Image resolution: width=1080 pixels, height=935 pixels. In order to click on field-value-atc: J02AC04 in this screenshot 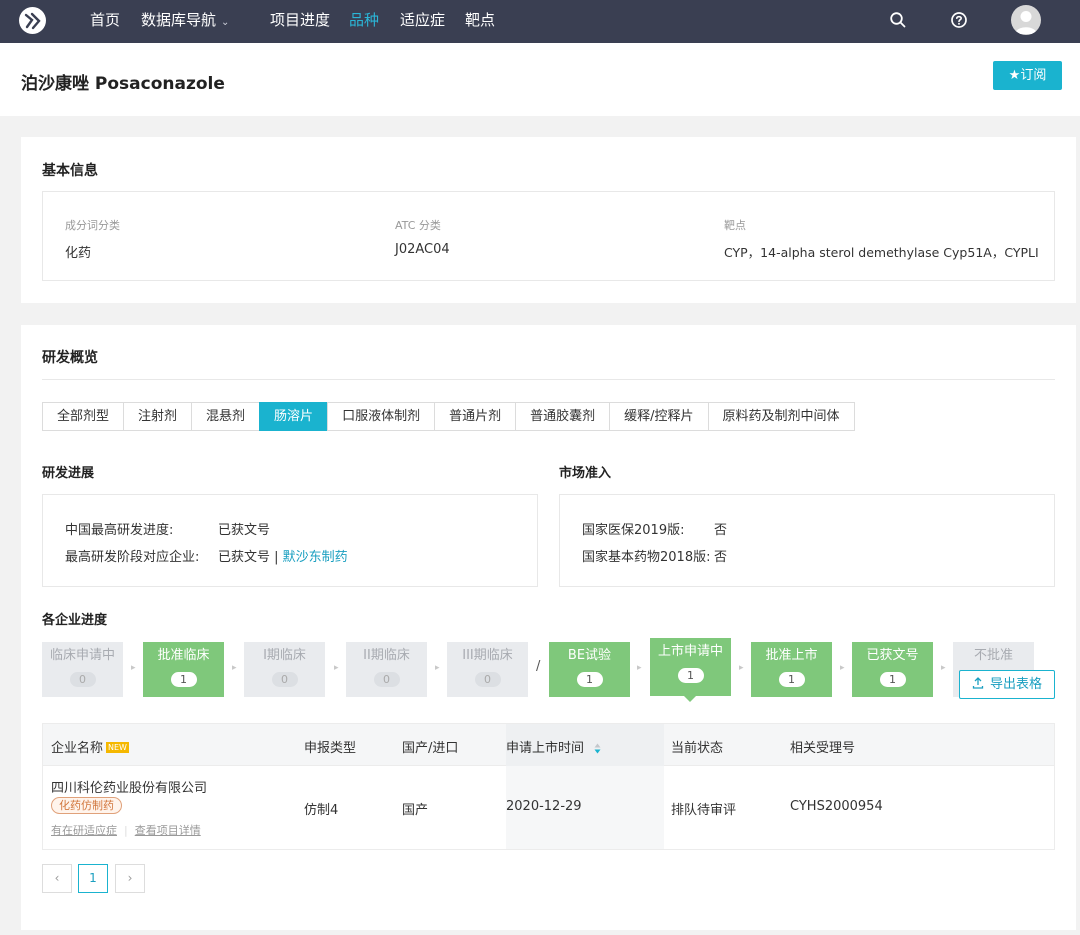, I will do `click(422, 249)`.